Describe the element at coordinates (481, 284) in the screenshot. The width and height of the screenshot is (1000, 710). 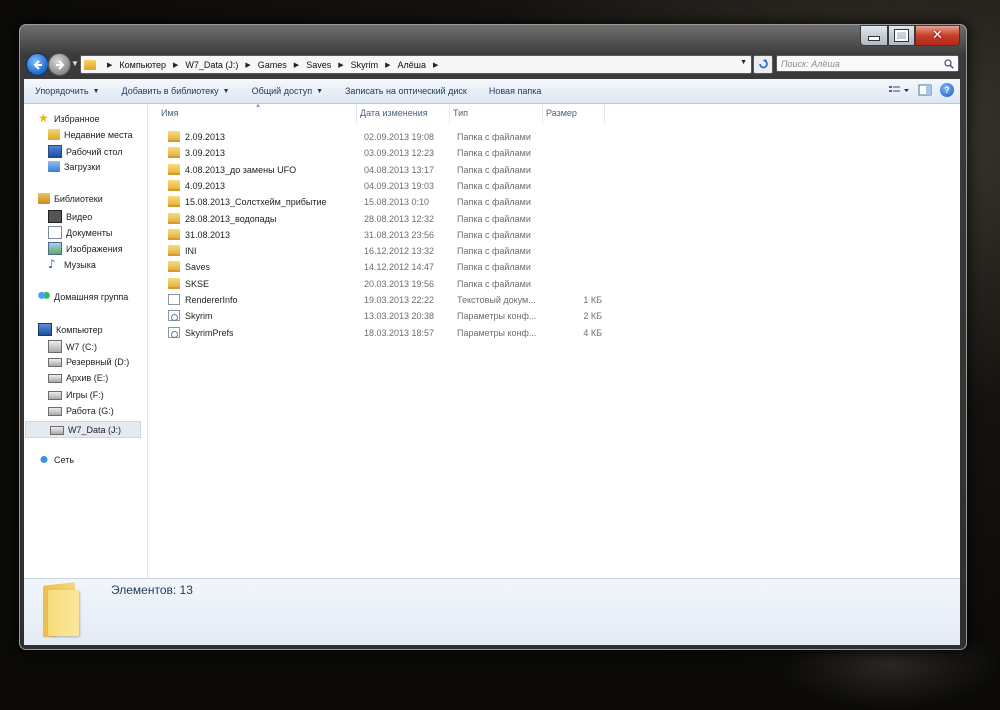
I see `file-row: SKSE 20.03.2013 19:56 Папка с файлами` at that location.